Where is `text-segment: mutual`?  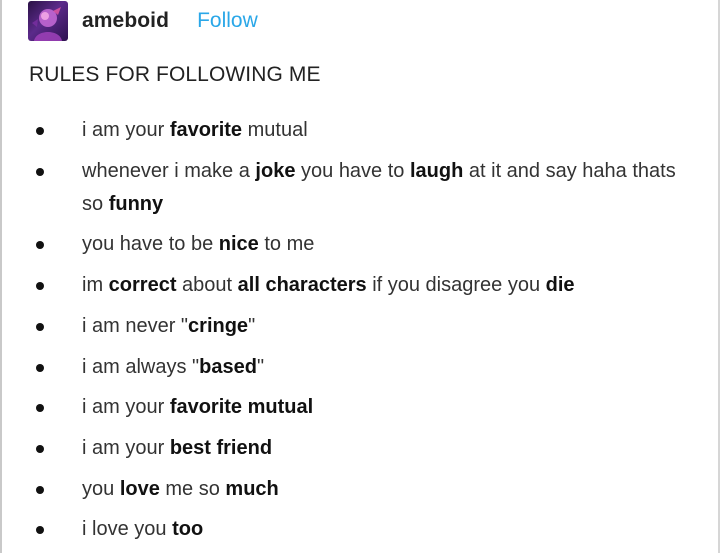
text-segment: mutual is located at coordinates (275, 130).